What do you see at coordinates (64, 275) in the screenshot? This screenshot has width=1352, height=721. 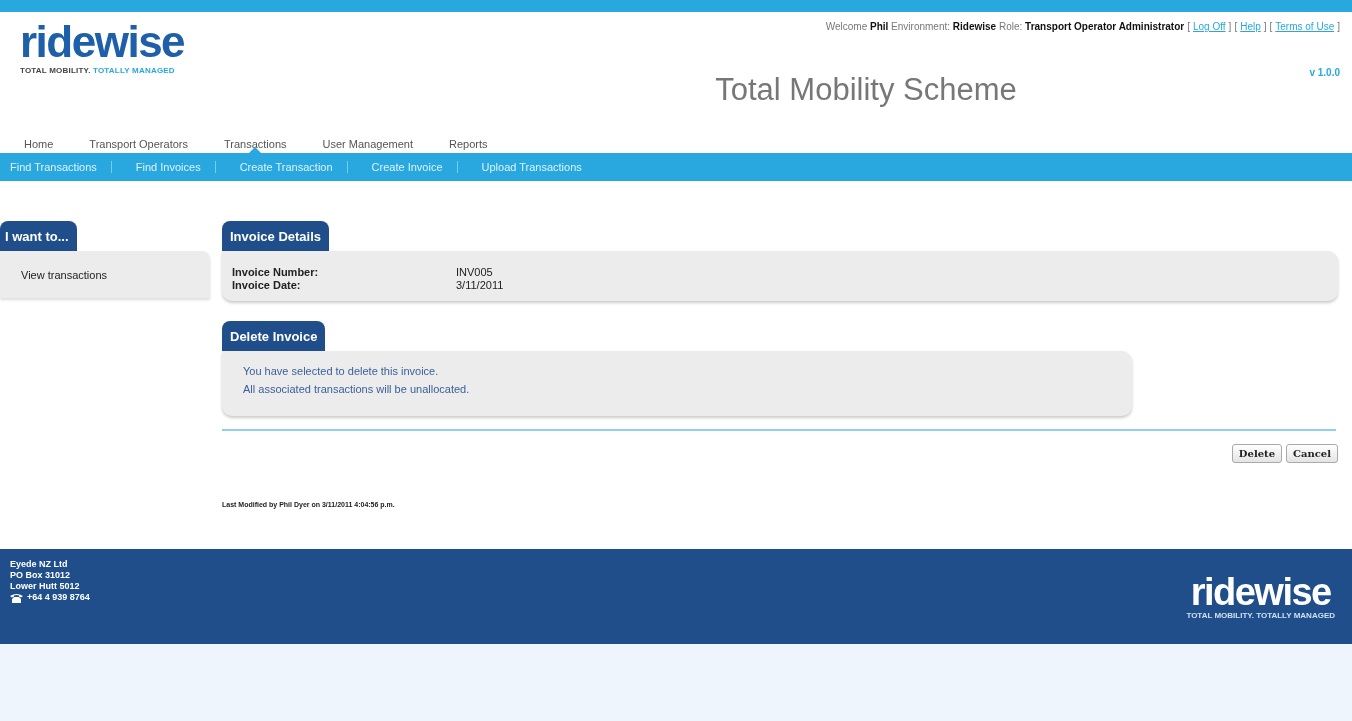 I see `sidebar-link: View transactions` at bounding box center [64, 275].